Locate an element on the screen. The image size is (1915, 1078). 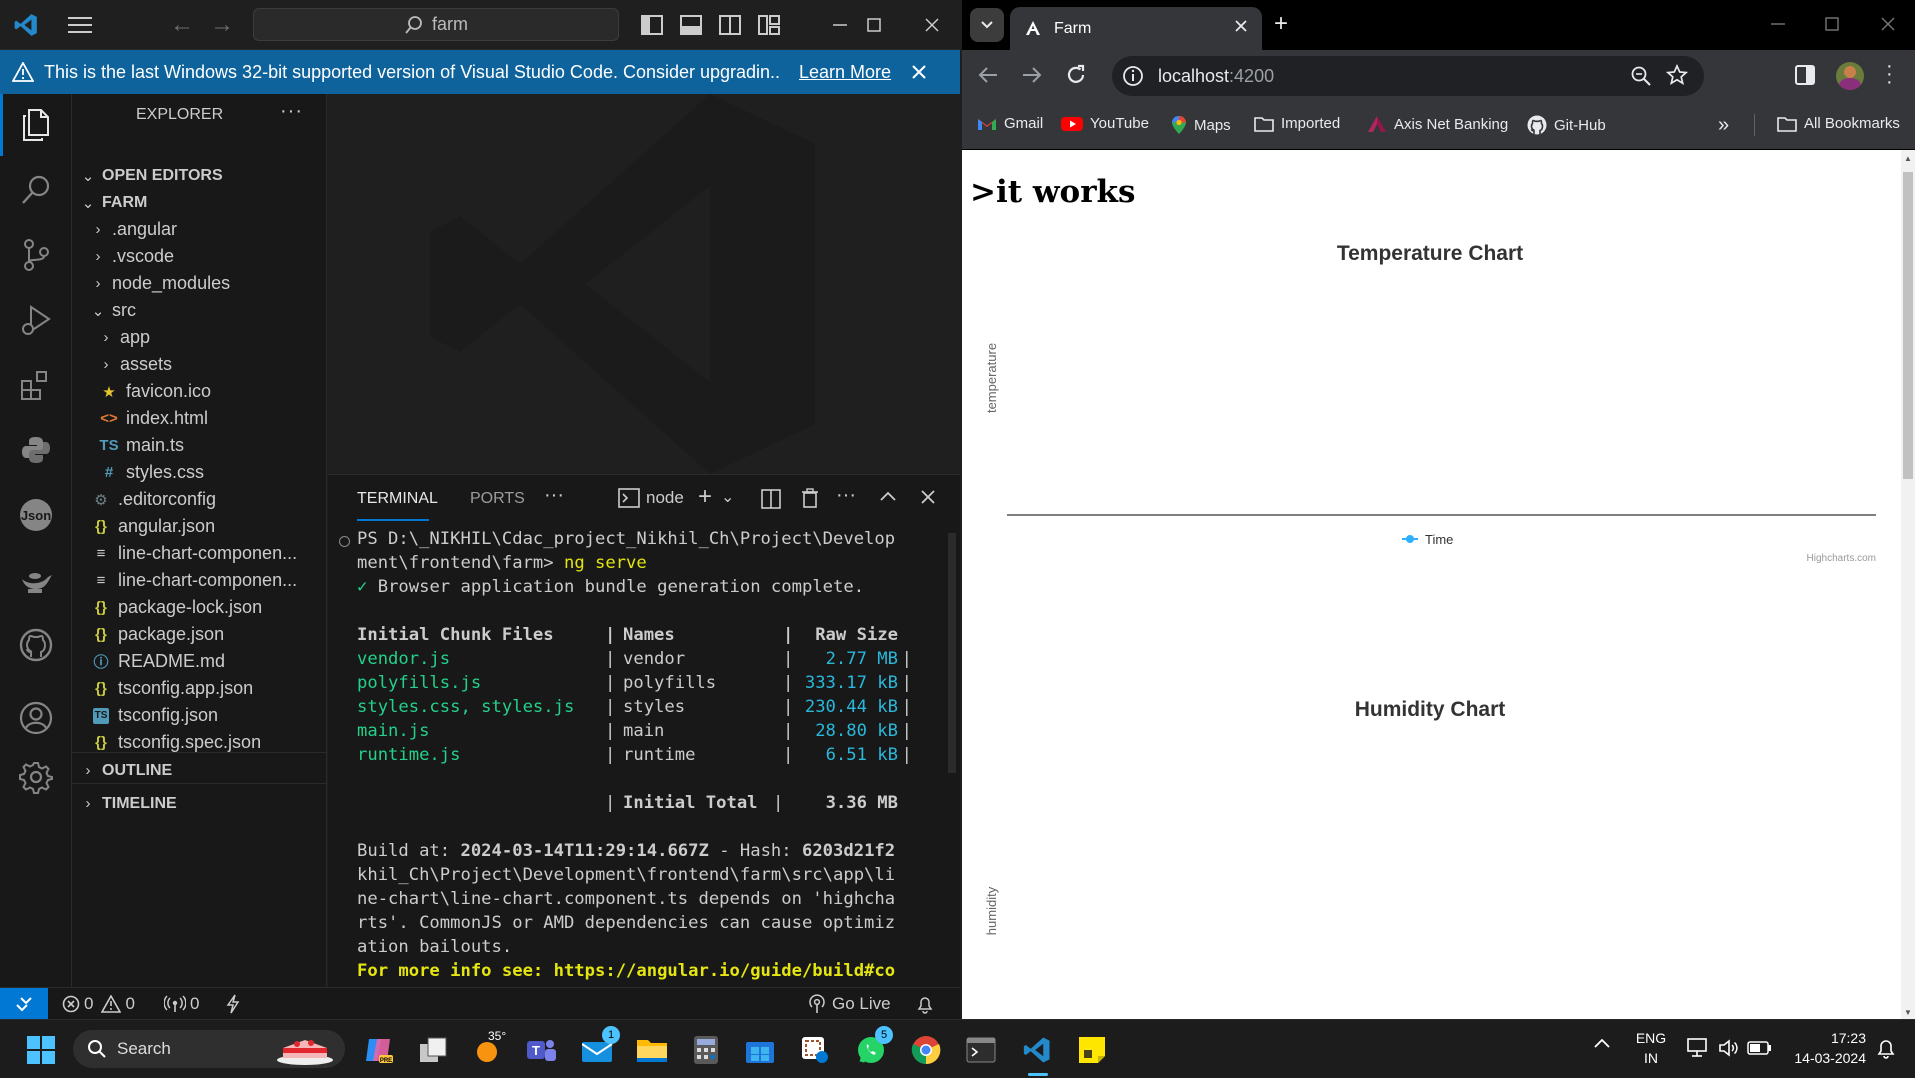
bookmark-youtube: YouTube is located at coordinates (1105, 123).